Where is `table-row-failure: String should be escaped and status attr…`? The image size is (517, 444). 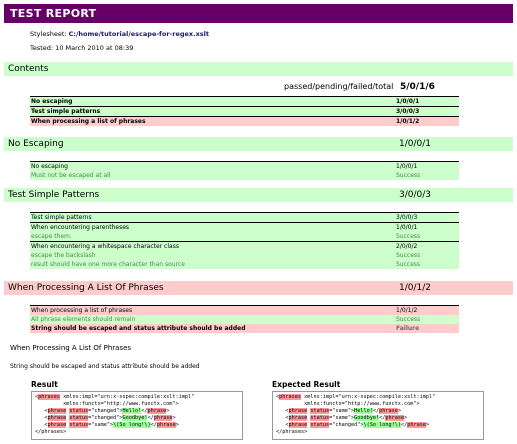 table-row-failure: String should be escaped and status attr… is located at coordinates (244, 328).